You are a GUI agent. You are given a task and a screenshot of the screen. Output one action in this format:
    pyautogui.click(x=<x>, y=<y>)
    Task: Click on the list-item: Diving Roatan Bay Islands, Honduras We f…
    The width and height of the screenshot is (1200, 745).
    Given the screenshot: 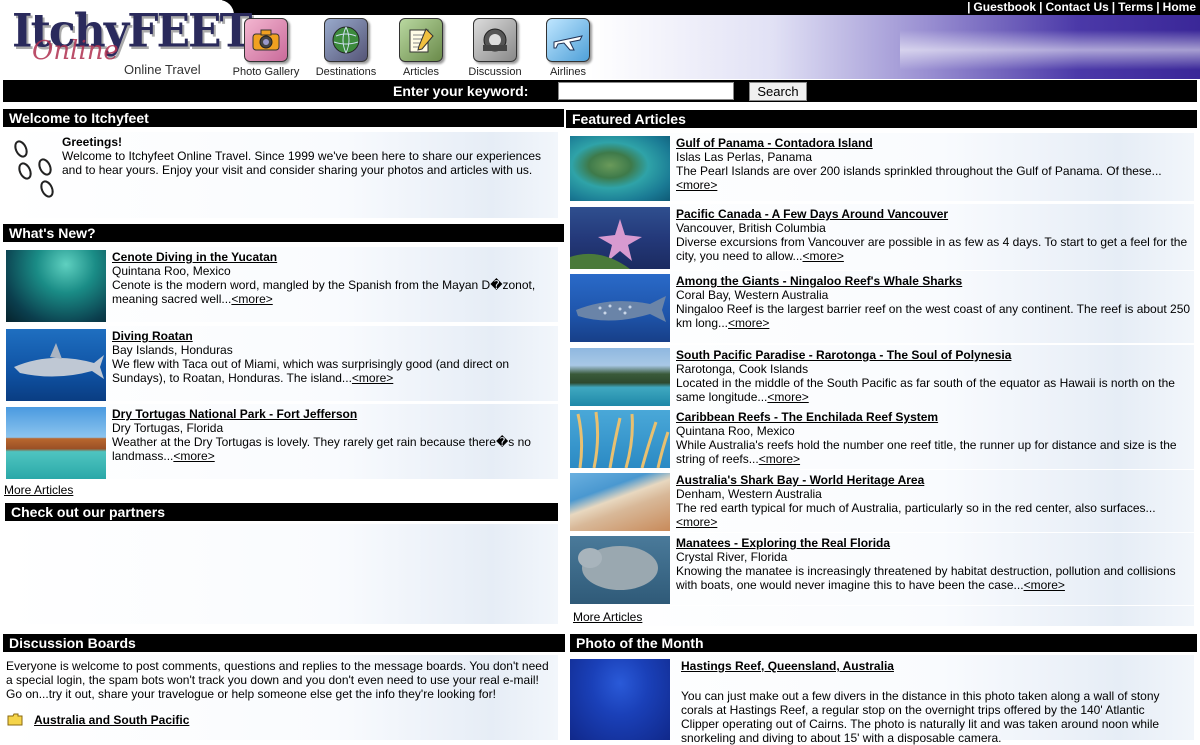 What is the action you would take?
    pyautogui.click(x=280, y=363)
    